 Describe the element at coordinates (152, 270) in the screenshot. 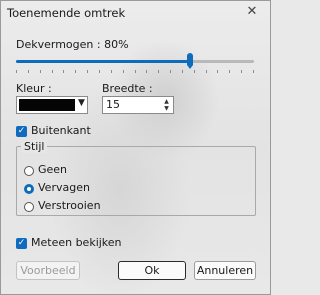

I see `ok-button: Ok` at that location.